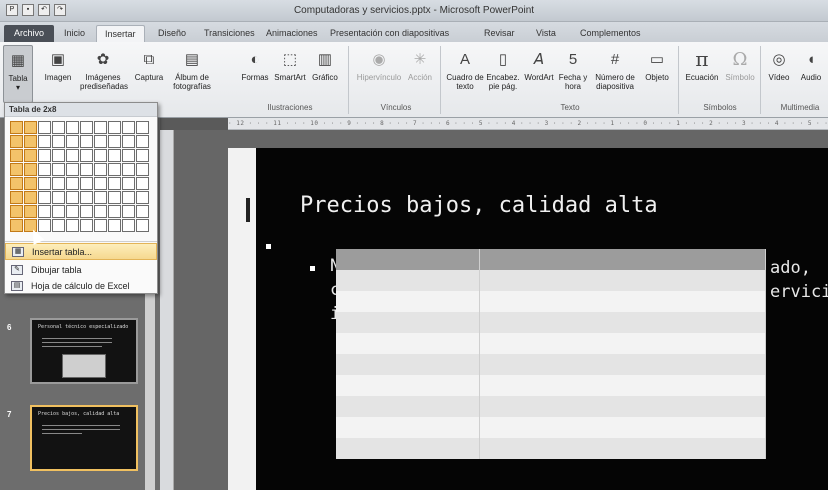 The width and height of the screenshot is (828, 490). Describe the element at coordinates (740, 65) in the screenshot. I see `symbol-button: Ω Símbolo` at that location.